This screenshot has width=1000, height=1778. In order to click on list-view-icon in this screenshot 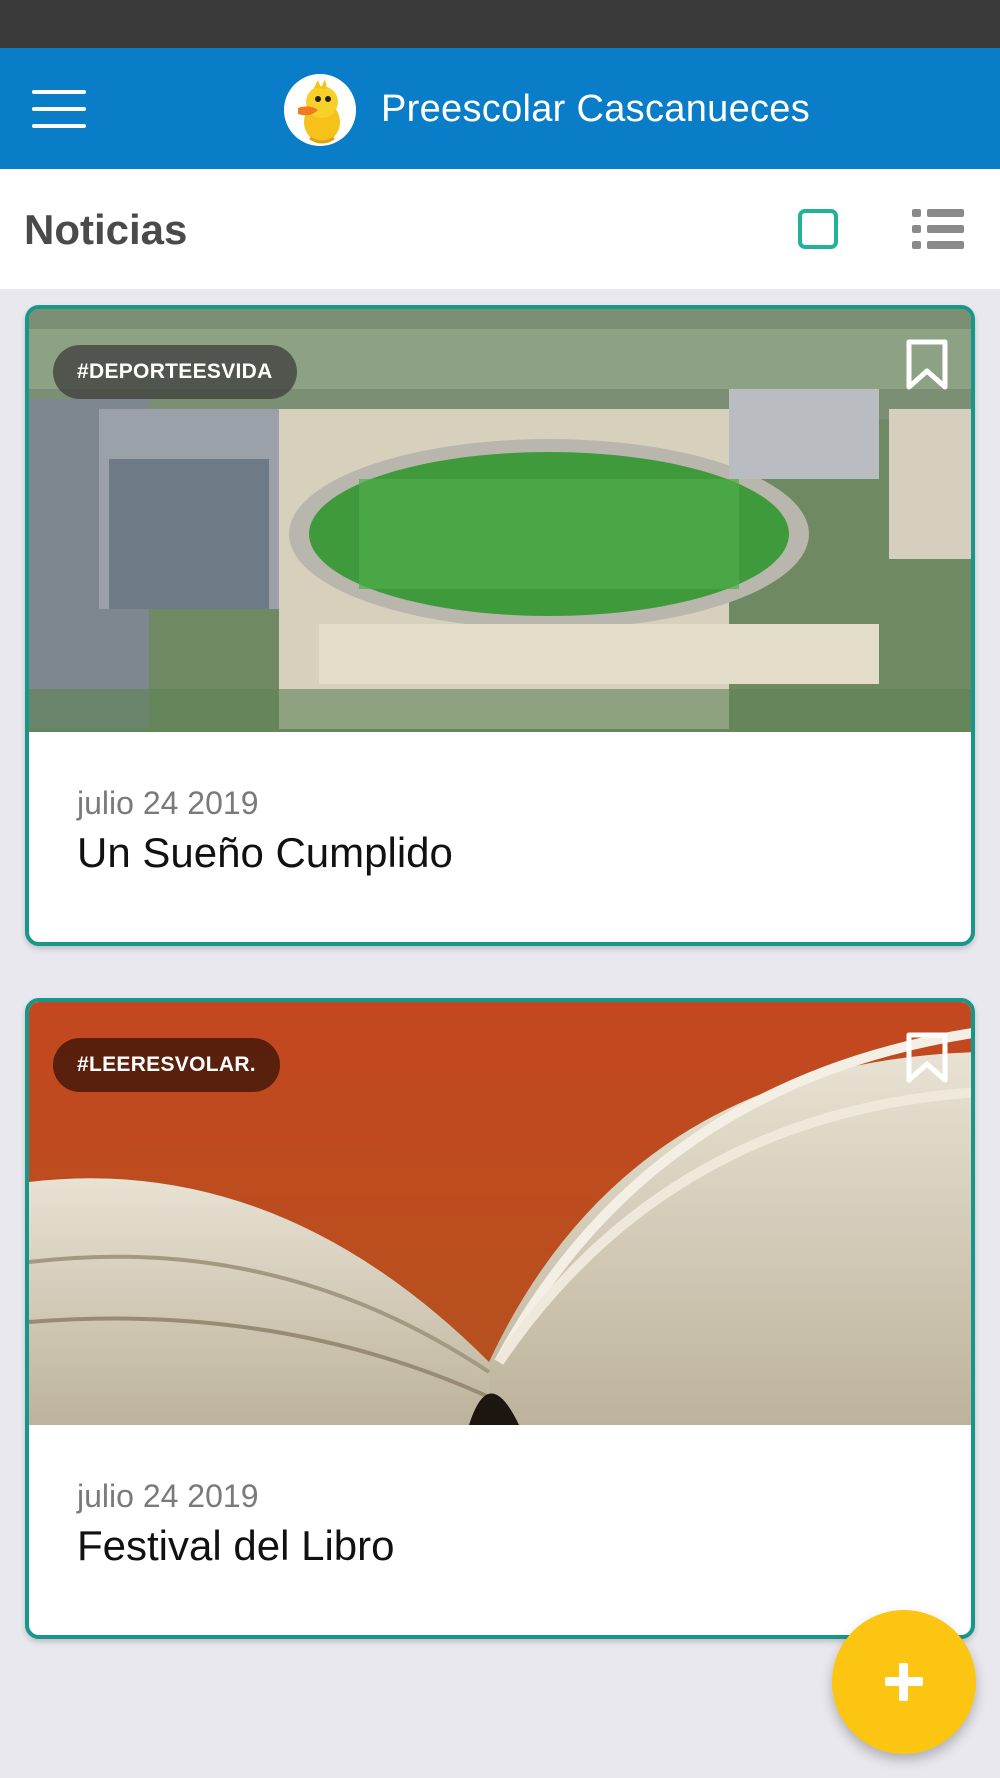, I will do `click(938, 229)`.